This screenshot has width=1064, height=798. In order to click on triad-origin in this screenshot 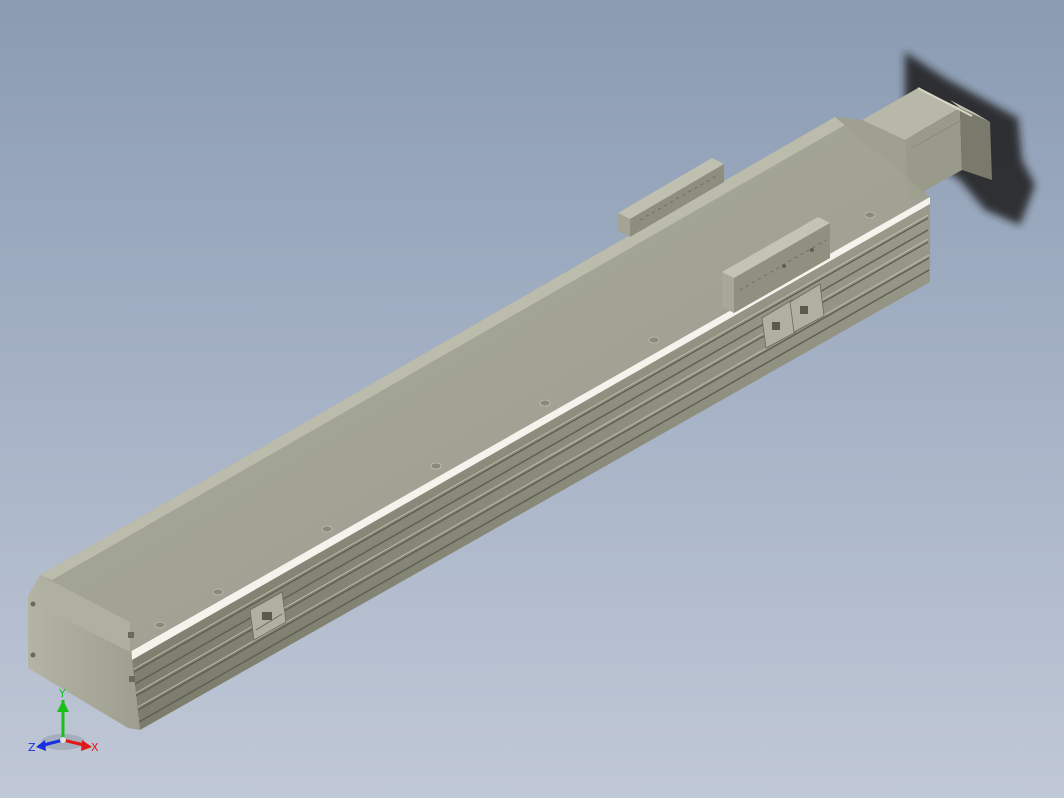, I will do `click(63, 740)`.